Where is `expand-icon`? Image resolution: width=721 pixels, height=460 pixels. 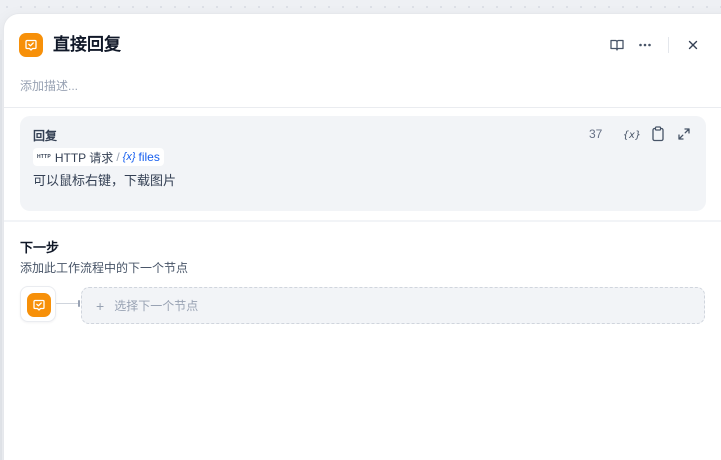
expand-icon is located at coordinates (684, 134).